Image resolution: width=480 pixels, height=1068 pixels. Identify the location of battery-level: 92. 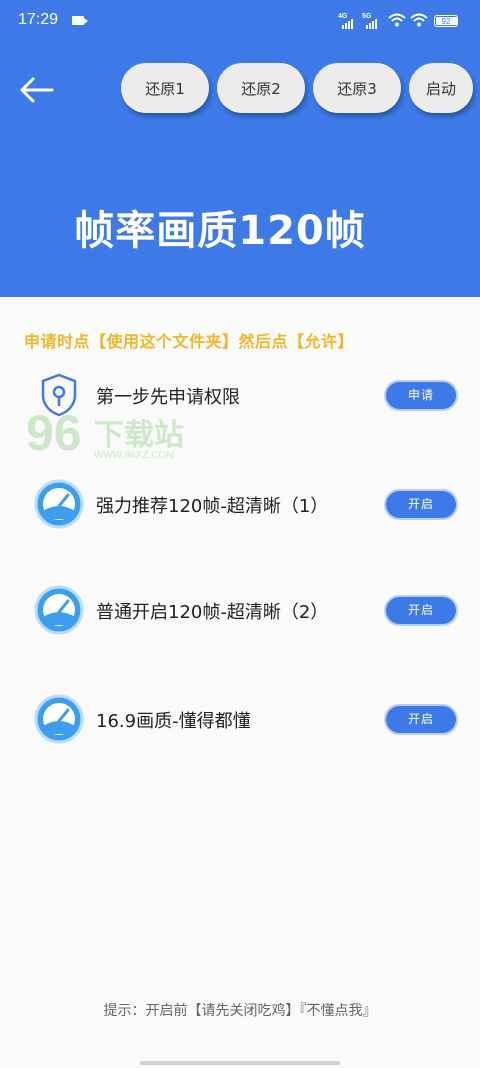
(446, 21).